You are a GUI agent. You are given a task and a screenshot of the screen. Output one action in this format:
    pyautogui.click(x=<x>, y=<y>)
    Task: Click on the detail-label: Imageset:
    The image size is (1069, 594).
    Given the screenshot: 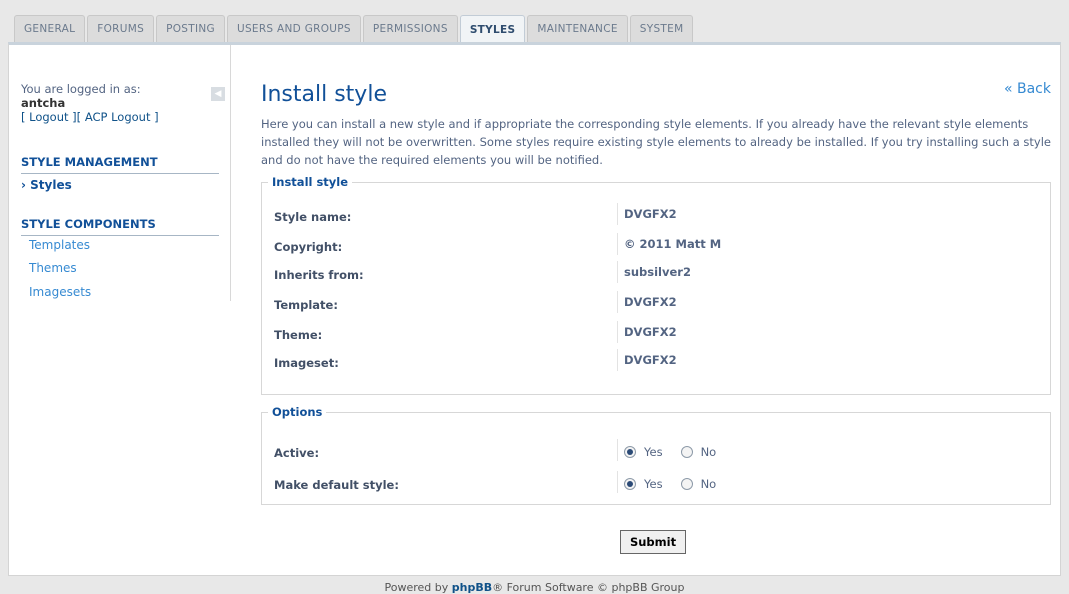 What is the action you would take?
    pyautogui.click(x=306, y=363)
    